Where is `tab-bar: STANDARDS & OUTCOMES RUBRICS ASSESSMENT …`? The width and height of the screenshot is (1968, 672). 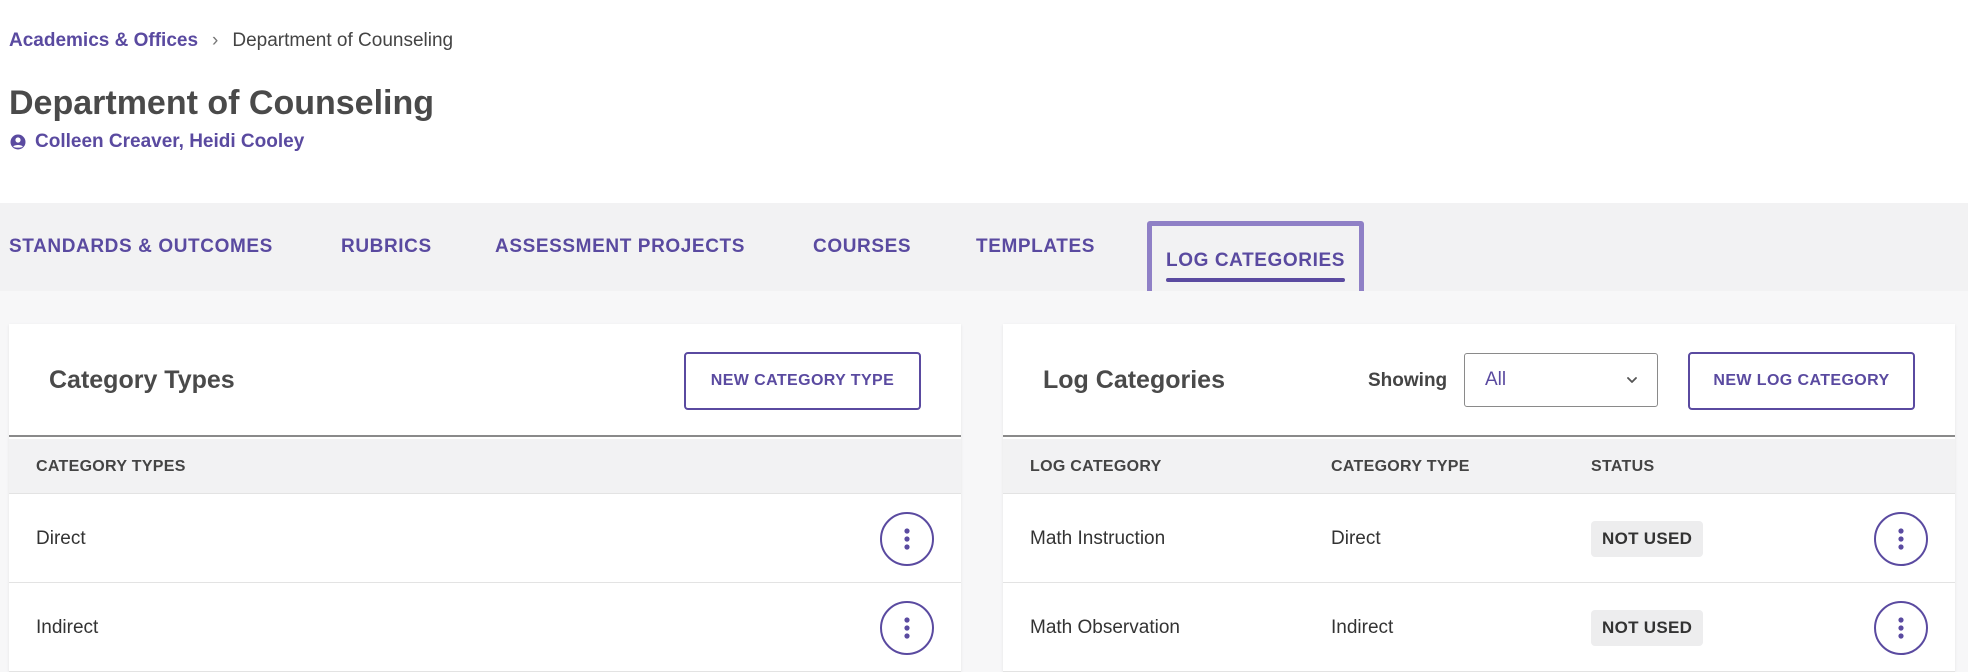 tab-bar: STANDARDS & OUTCOMES RUBRICS ASSESSMENT … is located at coordinates (984, 252).